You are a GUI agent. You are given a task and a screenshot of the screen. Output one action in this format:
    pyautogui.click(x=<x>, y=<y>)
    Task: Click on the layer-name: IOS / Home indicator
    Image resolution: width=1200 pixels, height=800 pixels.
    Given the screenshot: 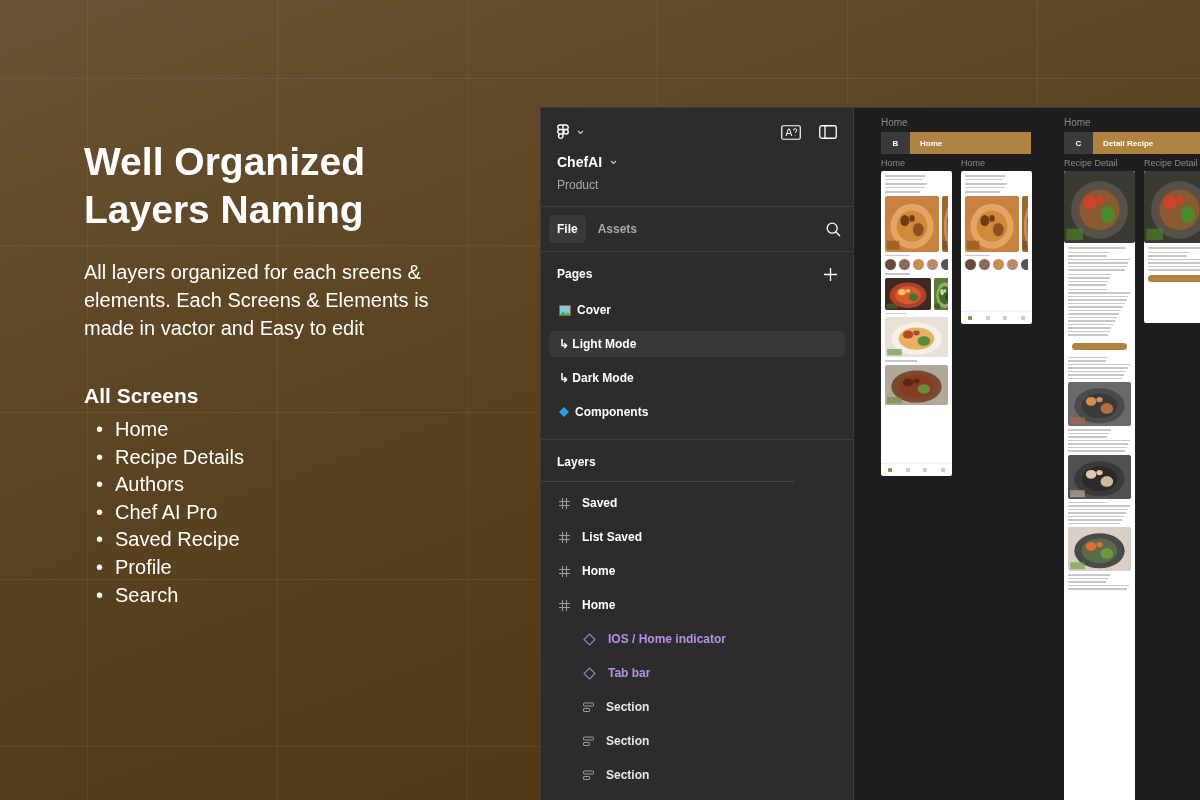 What is the action you would take?
    pyautogui.click(x=667, y=639)
    